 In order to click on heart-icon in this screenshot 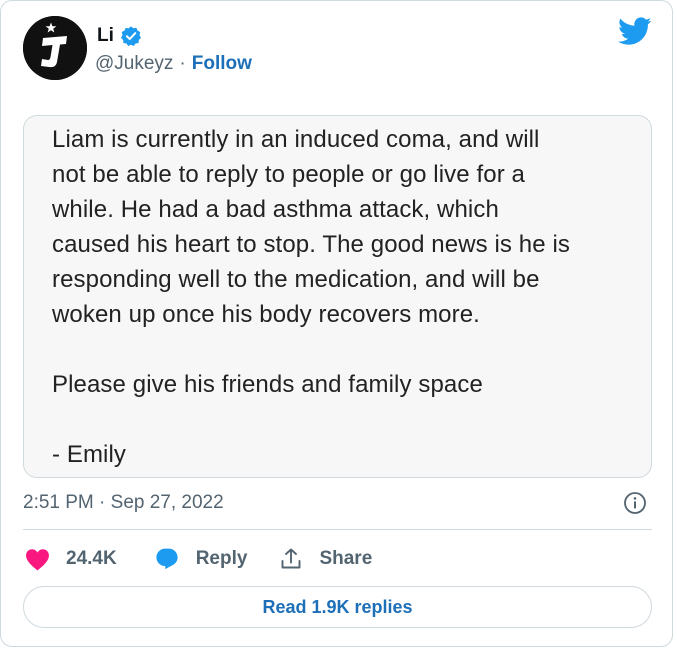, I will do `click(37, 559)`.